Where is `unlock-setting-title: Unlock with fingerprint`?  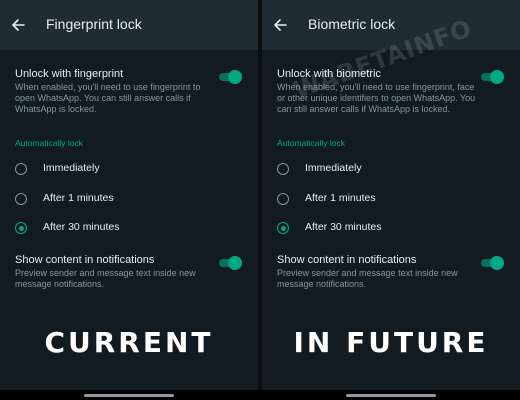
unlock-setting-title: Unlock with fingerprint is located at coordinates (69, 74).